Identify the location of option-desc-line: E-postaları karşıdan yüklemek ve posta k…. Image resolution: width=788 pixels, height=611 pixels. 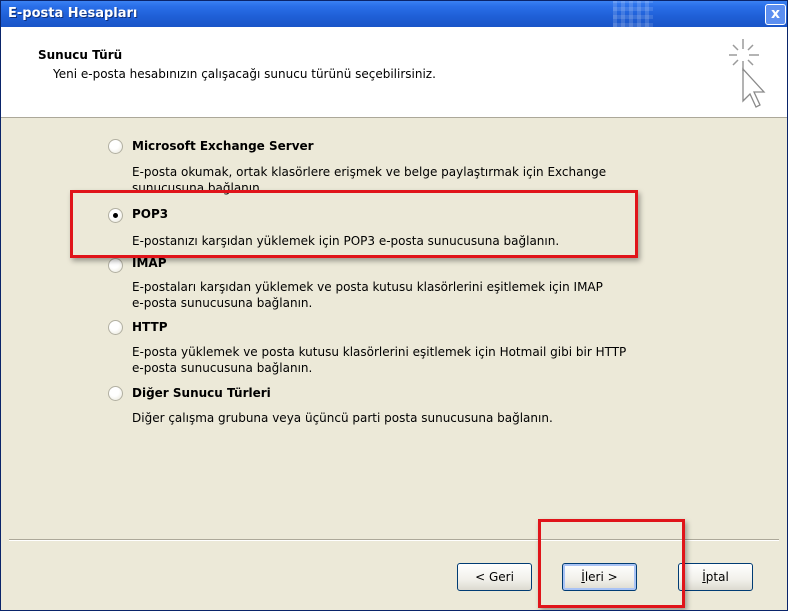
(367, 287).